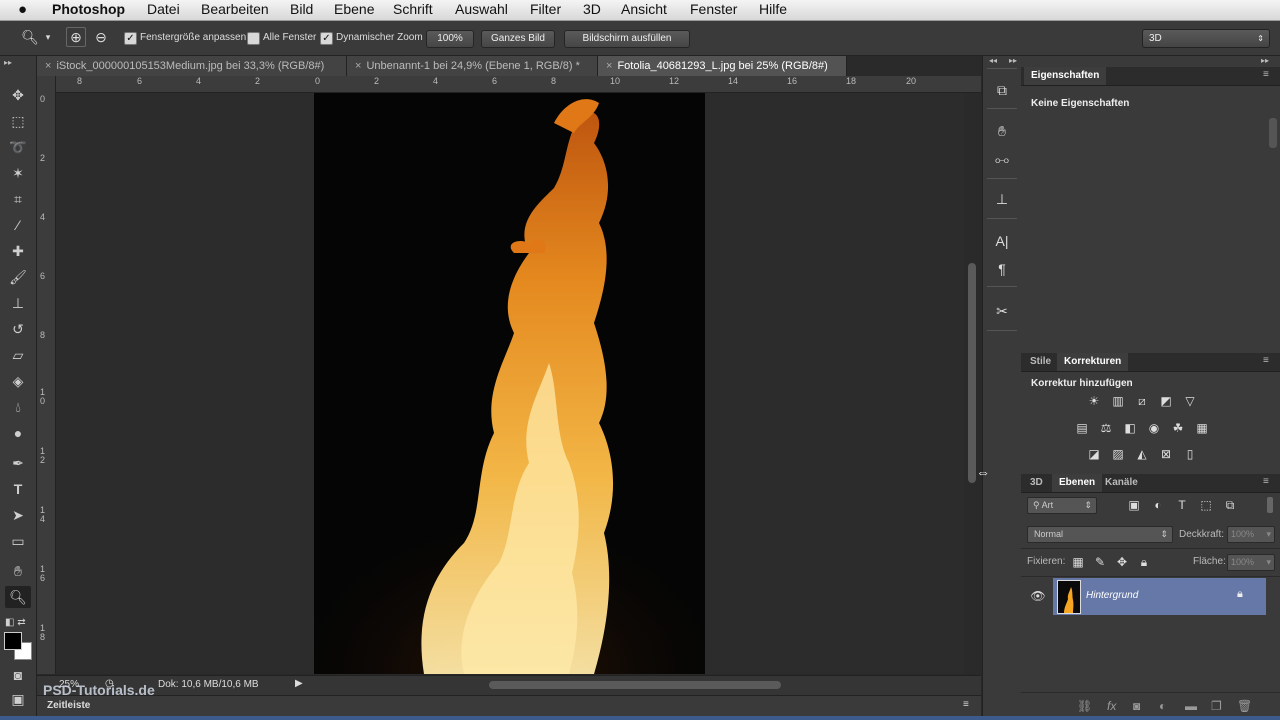 Image resolution: width=1280 pixels, height=720 pixels. I want to click on brush-tool-icon: 🖌︎, so click(18, 277).